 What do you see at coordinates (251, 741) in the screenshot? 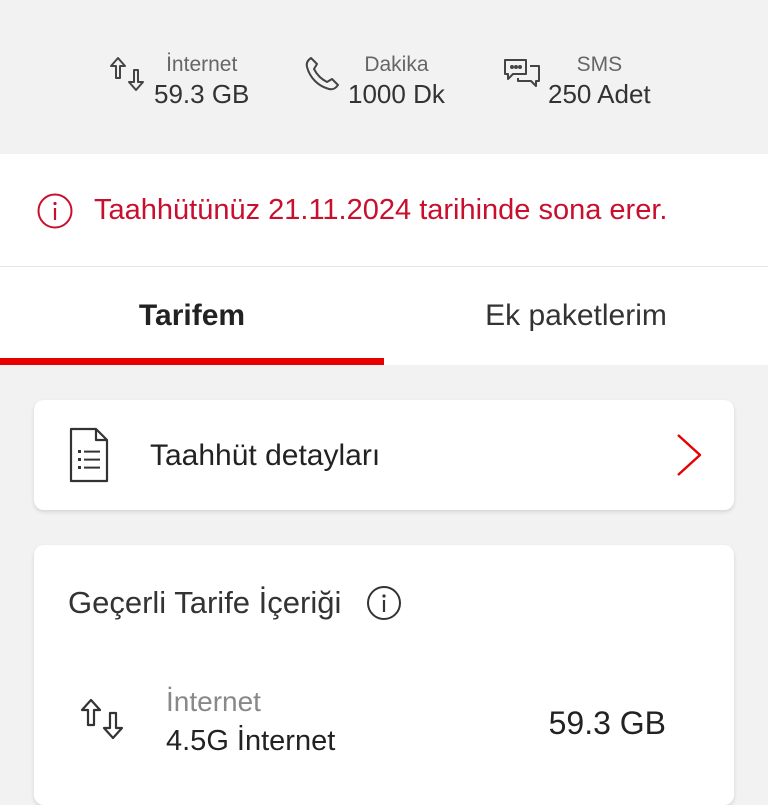
I see `tariff-row-subtitle: 4.5G İnternet` at bounding box center [251, 741].